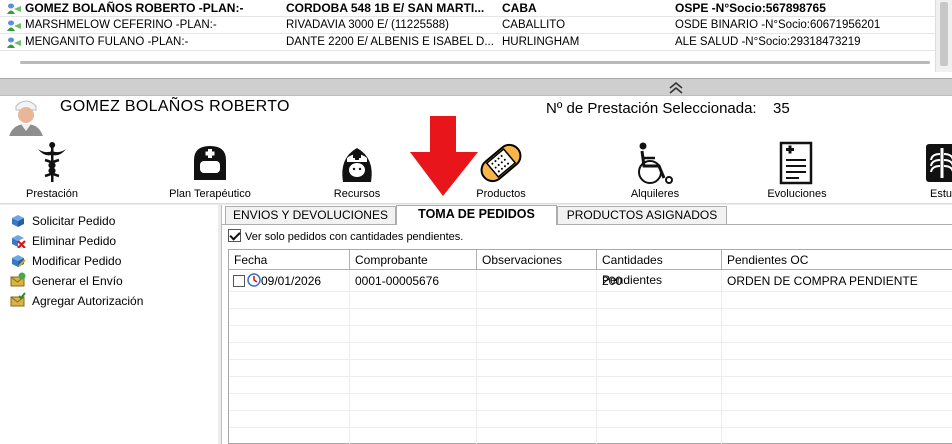 Image resolution: width=952 pixels, height=444 pixels. Describe the element at coordinates (837, 260) in the screenshot. I see `column-header: Pendientes OC` at that location.